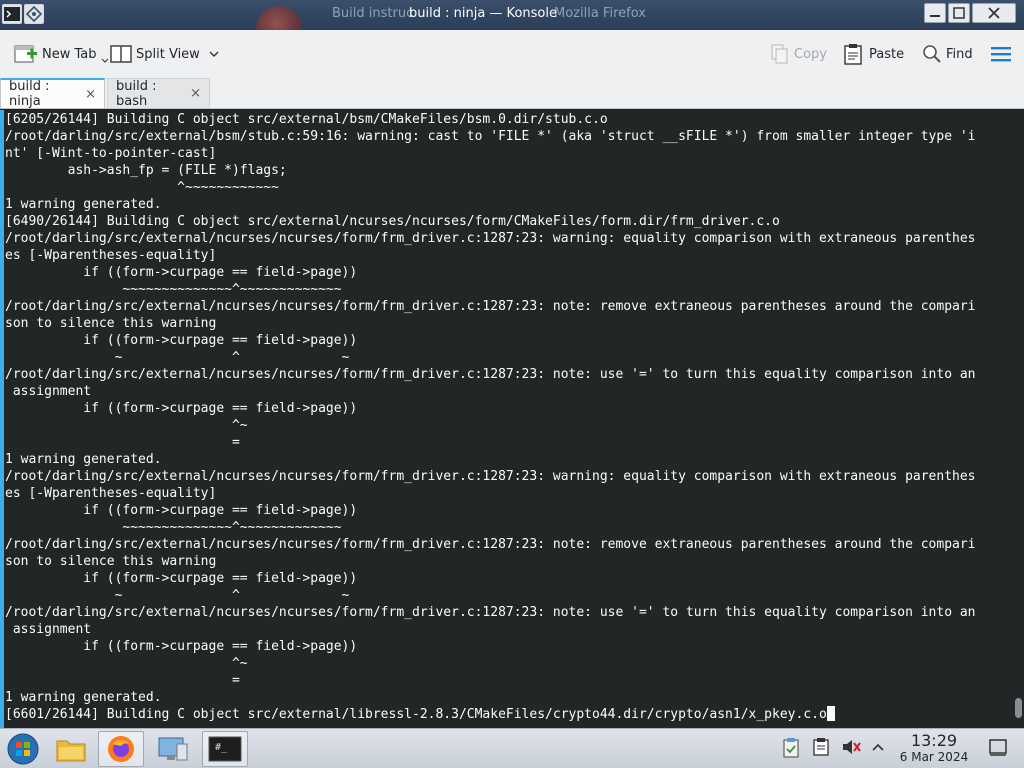 This screenshot has width=1024, height=768. What do you see at coordinates (136, 93) in the screenshot?
I see `tab-label: build : bash` at bounding box center [136, 93].